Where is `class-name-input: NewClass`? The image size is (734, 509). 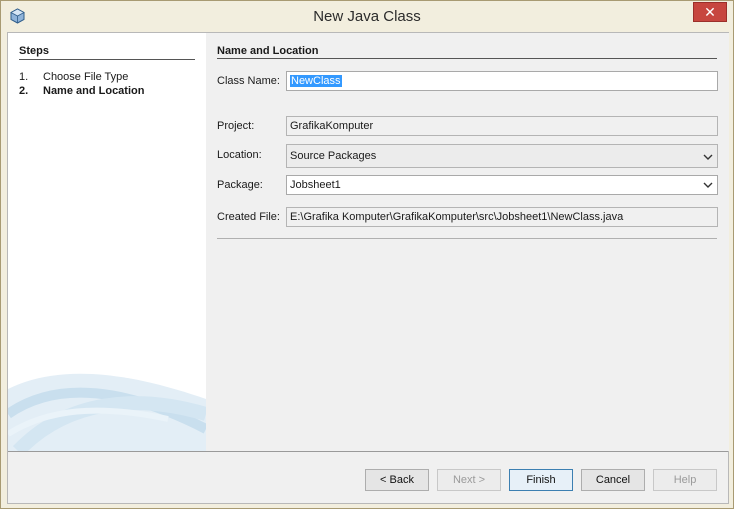 class-name-input: NewClass is located at coordinates (502, 81).